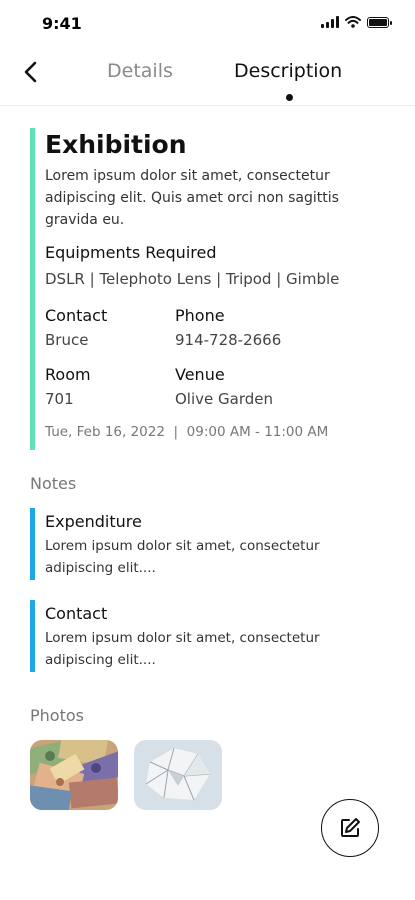  I want to click on venue-label: Venue, so click(200, 374).